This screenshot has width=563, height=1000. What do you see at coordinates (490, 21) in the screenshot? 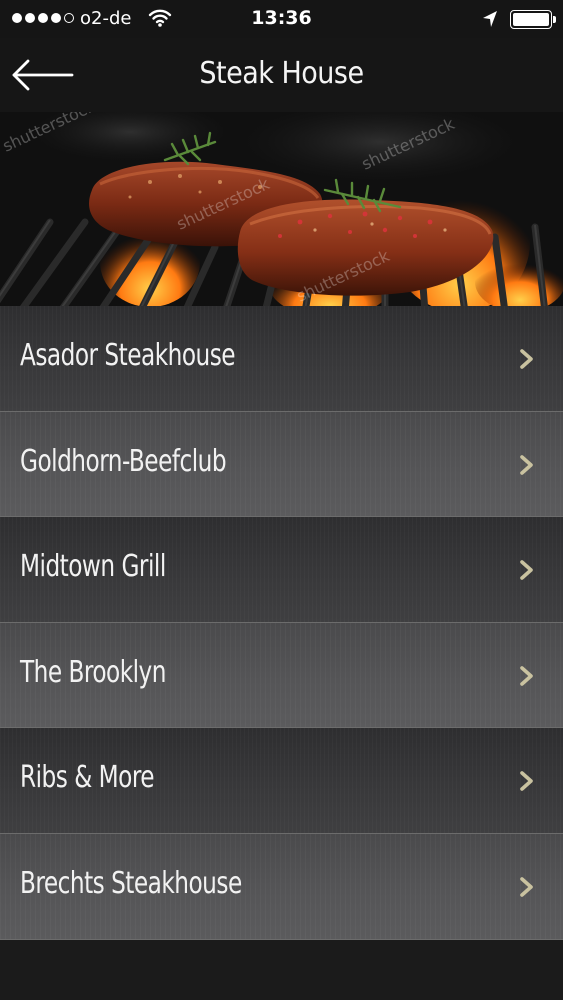
I see `location-arrow-icon` at bounding box center [490, 21].